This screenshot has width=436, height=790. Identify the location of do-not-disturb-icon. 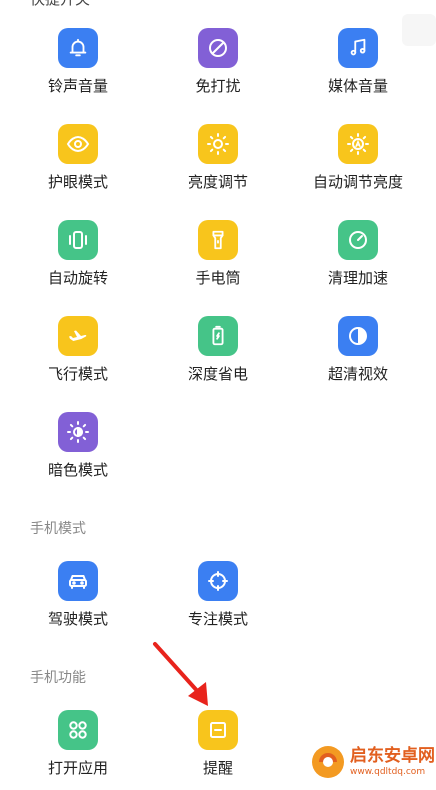
(218, 48).